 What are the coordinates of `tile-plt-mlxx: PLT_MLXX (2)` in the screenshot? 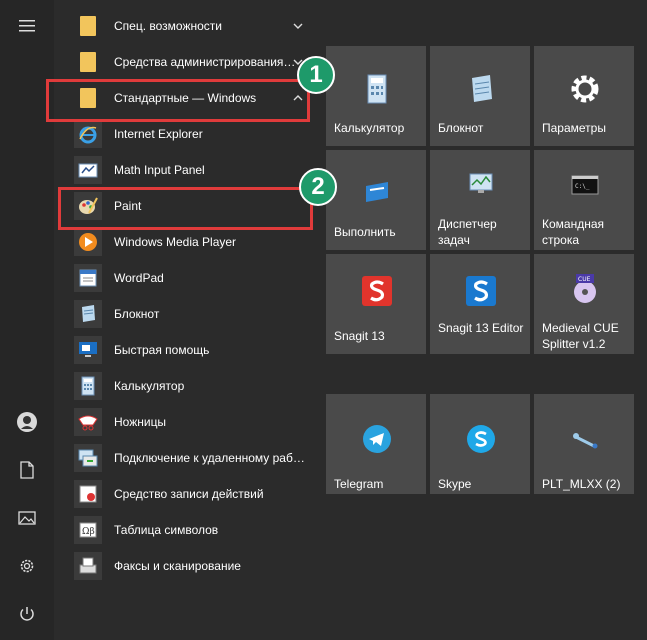 It's located at (584, 444).